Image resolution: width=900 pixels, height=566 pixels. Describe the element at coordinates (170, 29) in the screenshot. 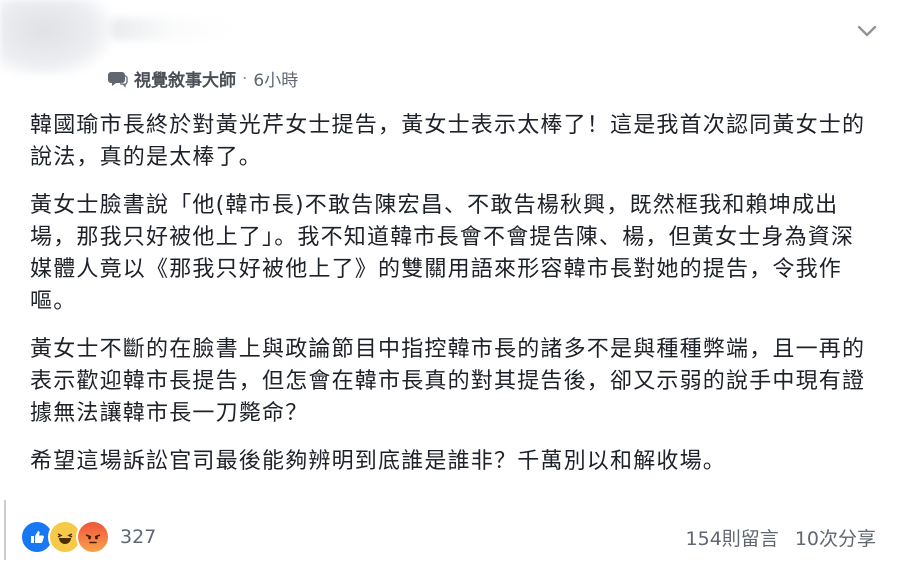

I see `blurred-profile-name` at that location.